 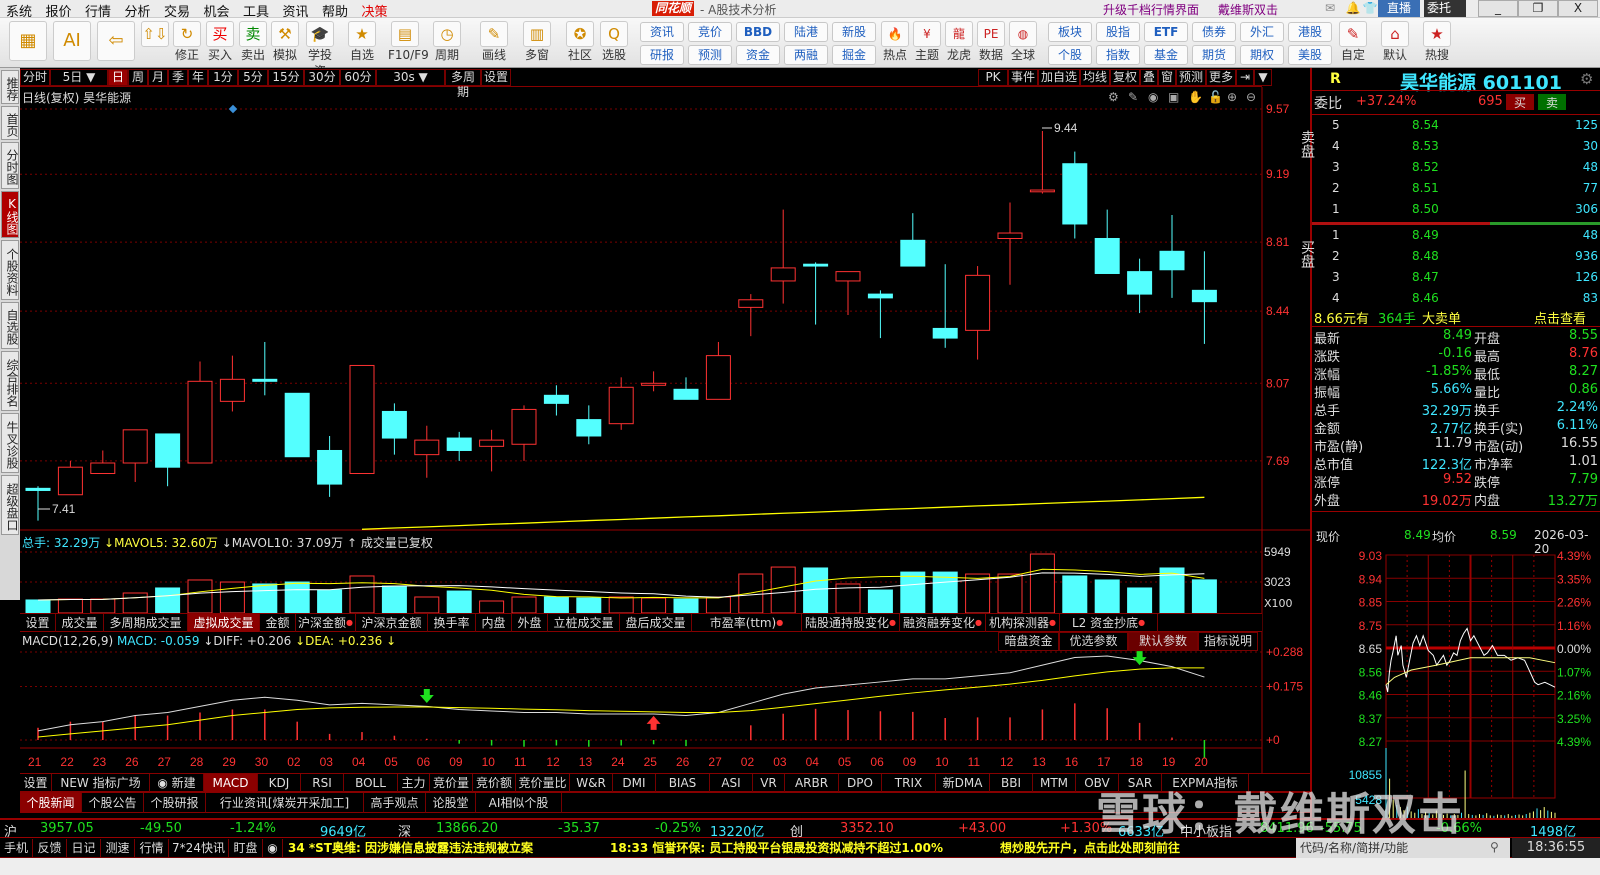 What do you see at coordinates (1011, 783) in the screenshot?
I see `indicator-tab-20: BBI` at bounding box center [1011, 783].